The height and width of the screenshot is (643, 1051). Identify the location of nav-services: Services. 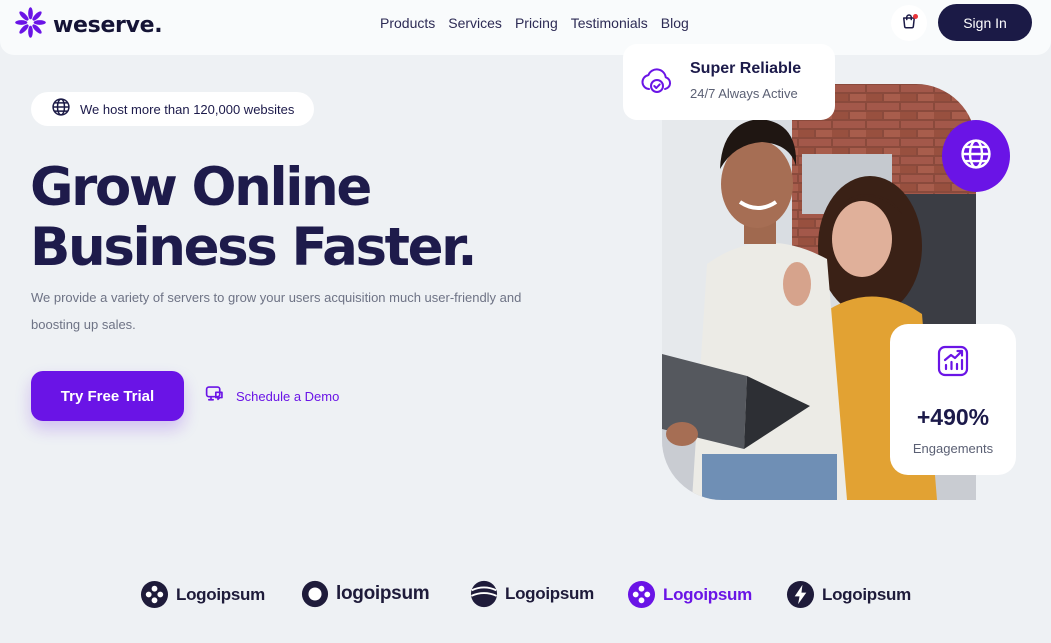
(475, 23).